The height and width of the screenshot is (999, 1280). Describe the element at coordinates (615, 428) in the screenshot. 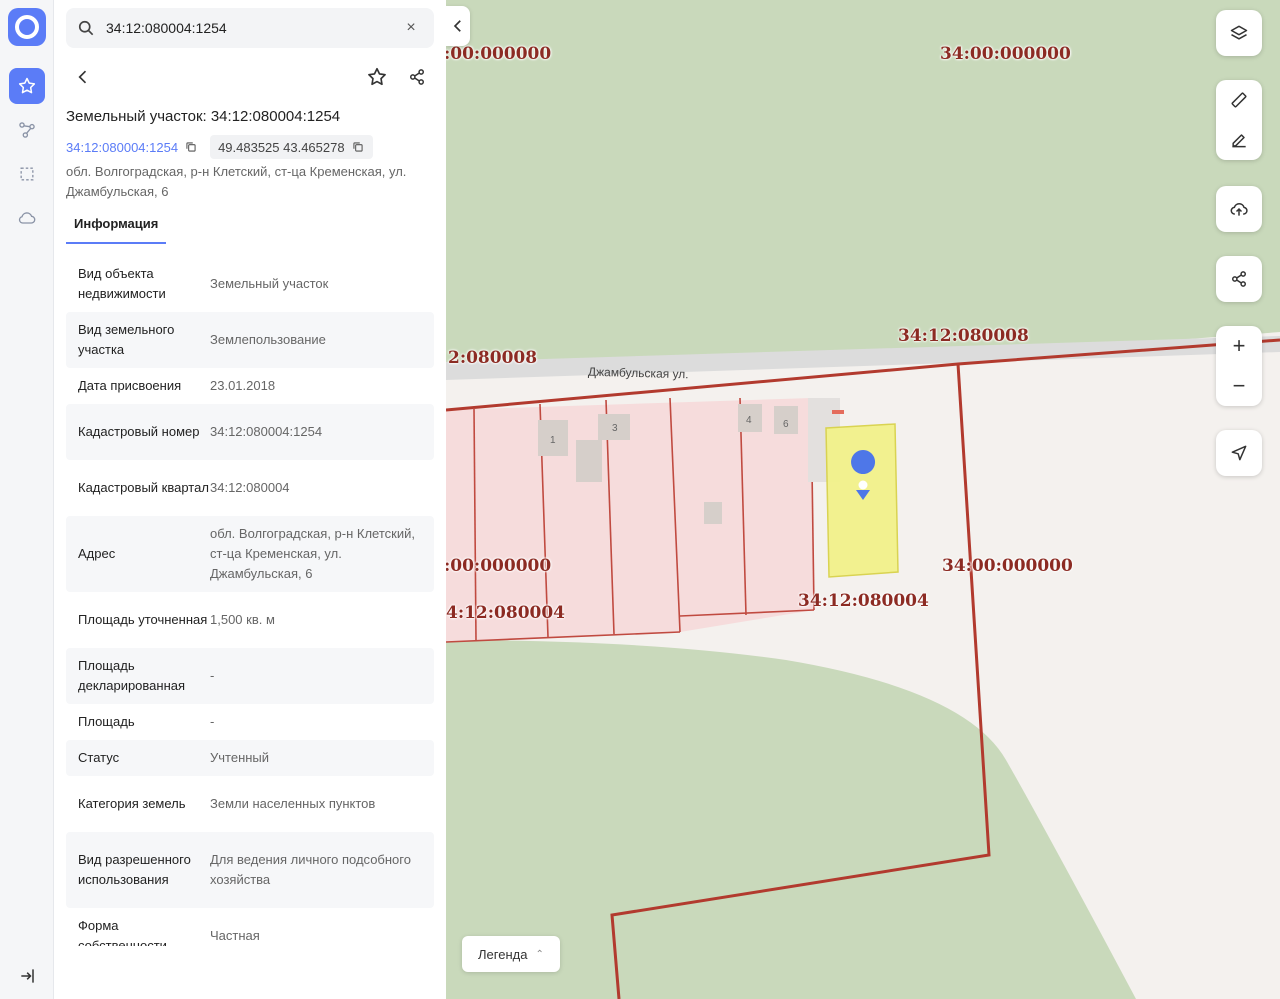

I see `building-number: 3` at that location.